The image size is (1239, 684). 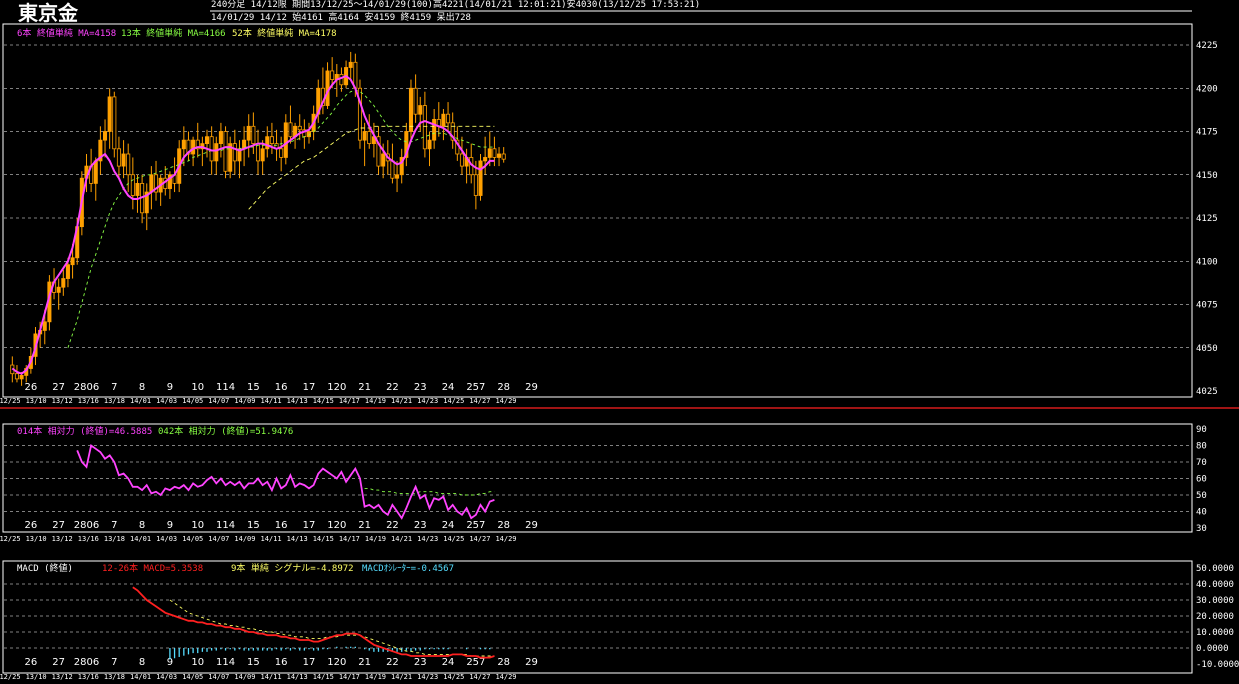 What do you see at coordinates (392, 387) in the screenshot?
I see `price-day-label: 22` at bounding box center [392, 387].